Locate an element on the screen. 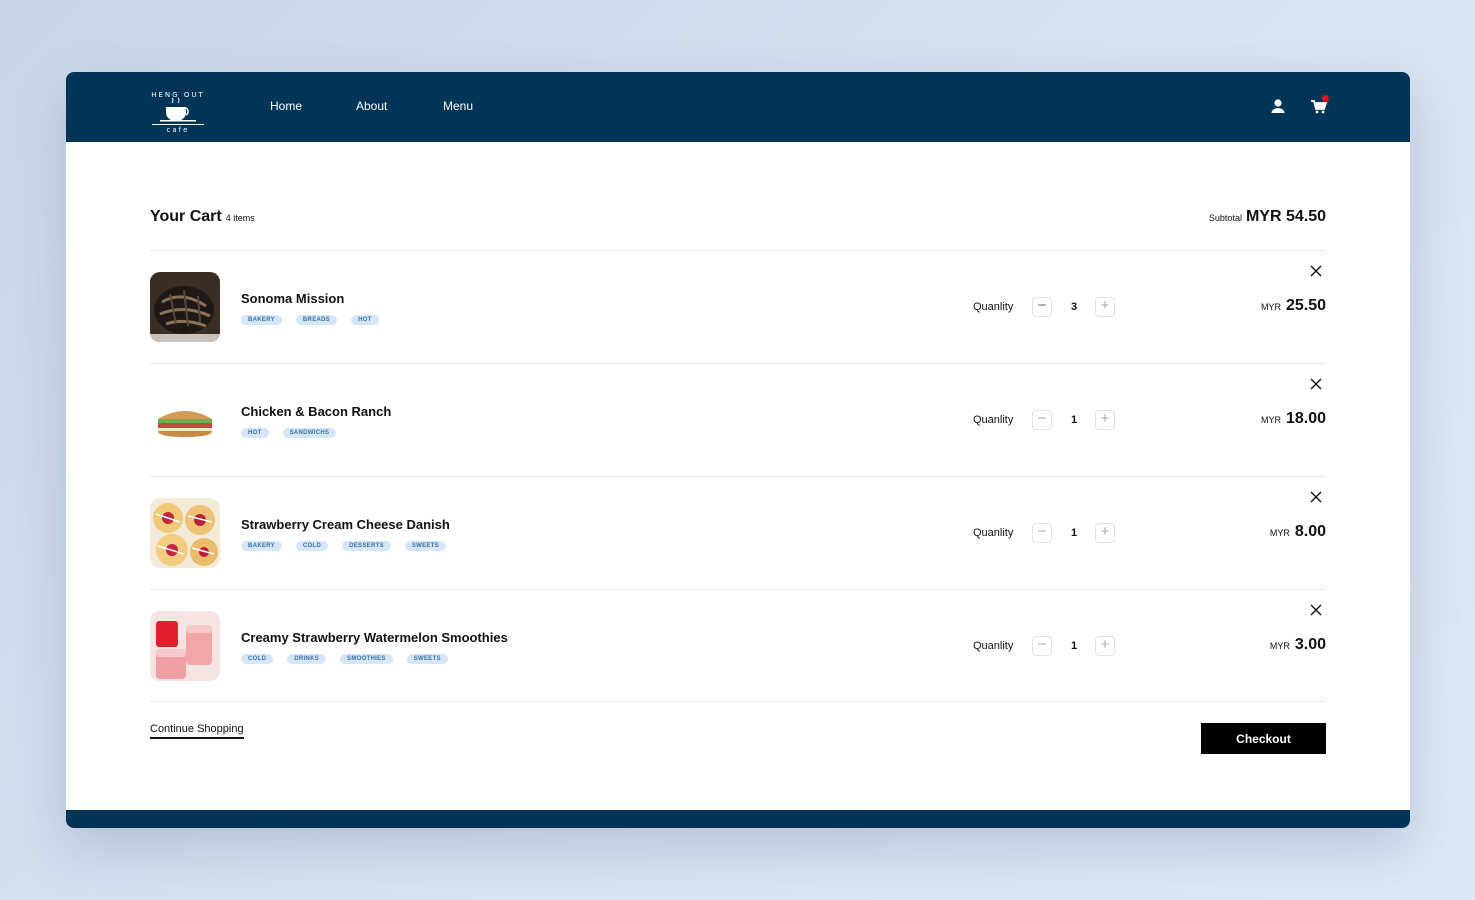 The image size is (1475, 900). nav-menu: Menu is located at coordinates (458, 106).